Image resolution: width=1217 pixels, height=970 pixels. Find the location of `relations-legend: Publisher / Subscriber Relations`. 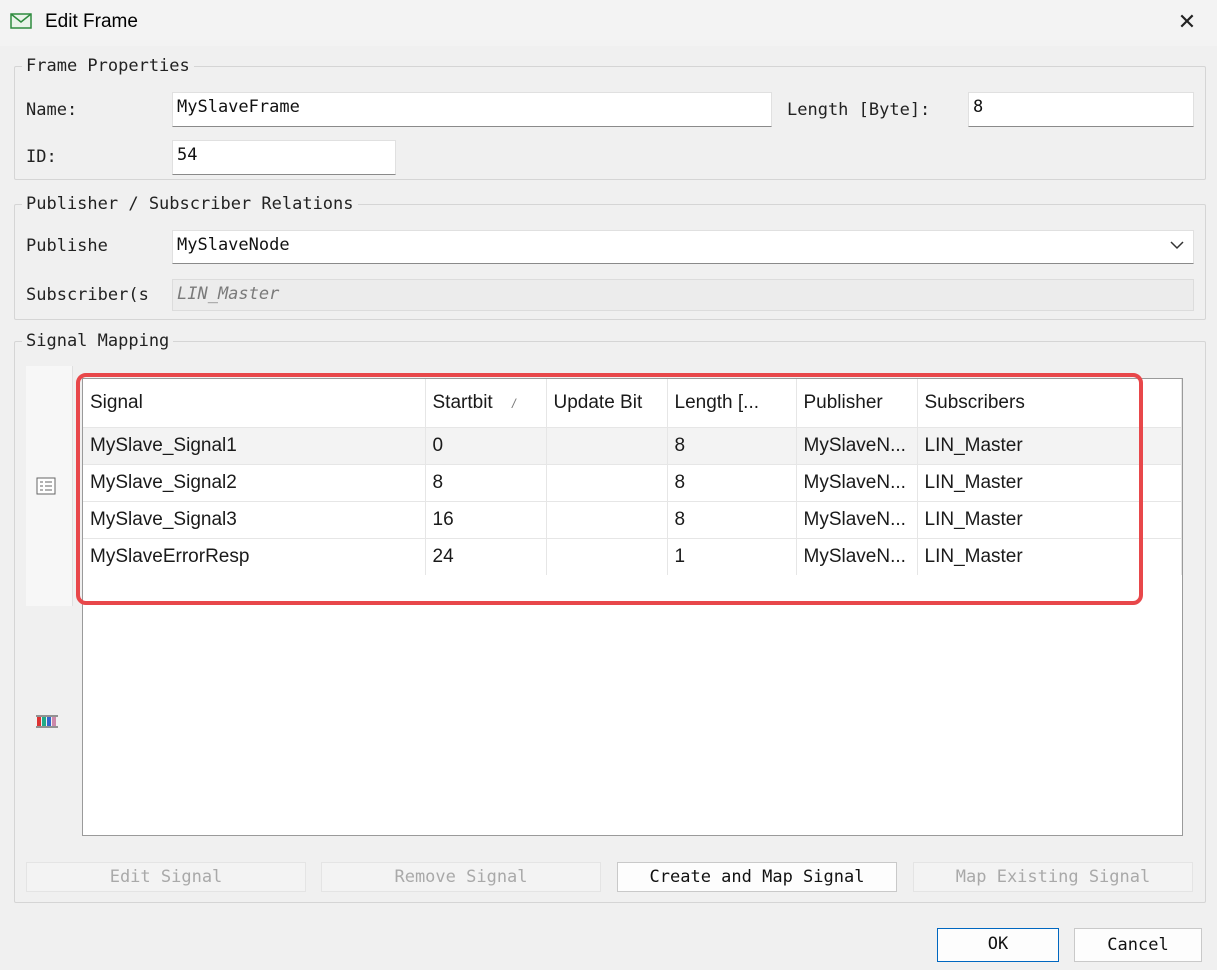

relations-legend: Publisher / Subscriber Relations is located at coordinates (190, 204).